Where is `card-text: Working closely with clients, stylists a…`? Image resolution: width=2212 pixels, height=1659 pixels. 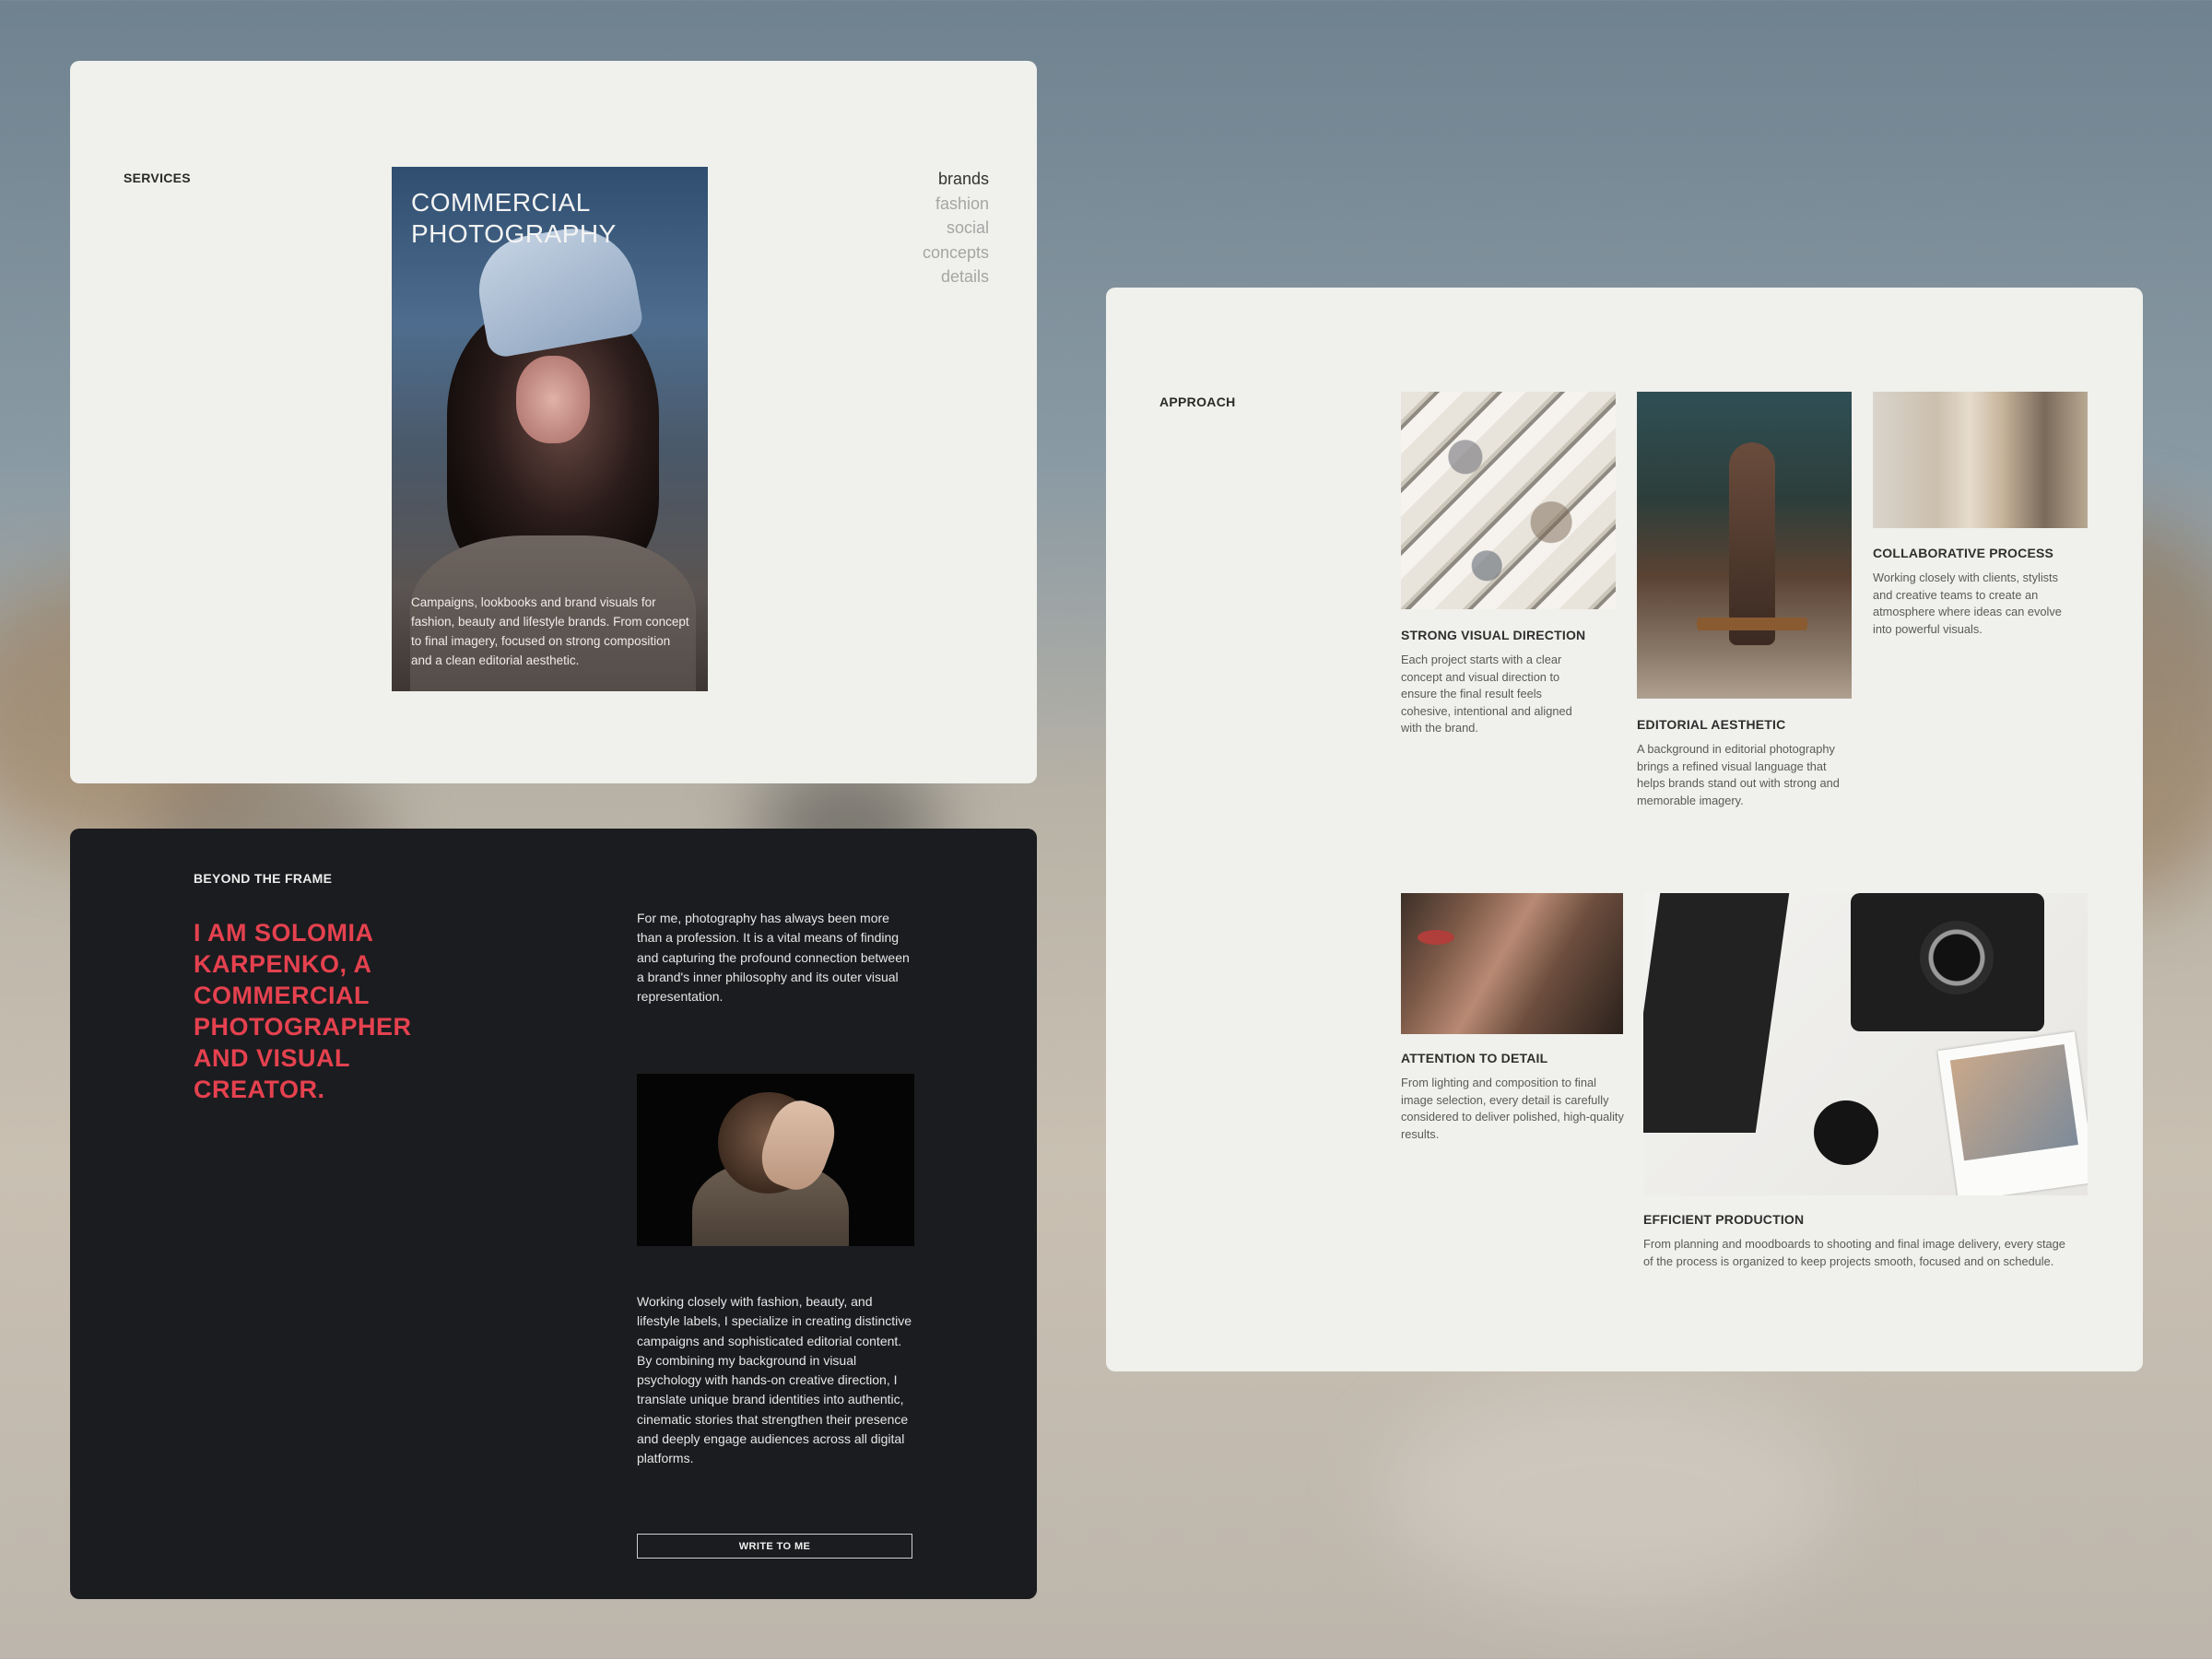
card-text: Working closely with clients, stylists a… is located at coordinates (1967, 603).